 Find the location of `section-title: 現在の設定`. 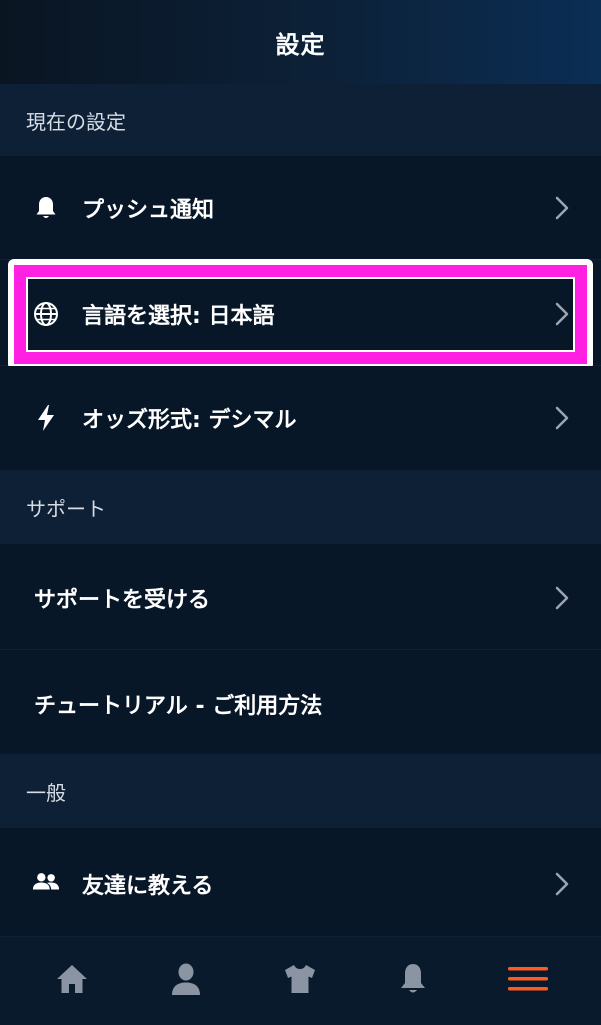

section-title: 現在の設定 is located at coordinates (76, 121).